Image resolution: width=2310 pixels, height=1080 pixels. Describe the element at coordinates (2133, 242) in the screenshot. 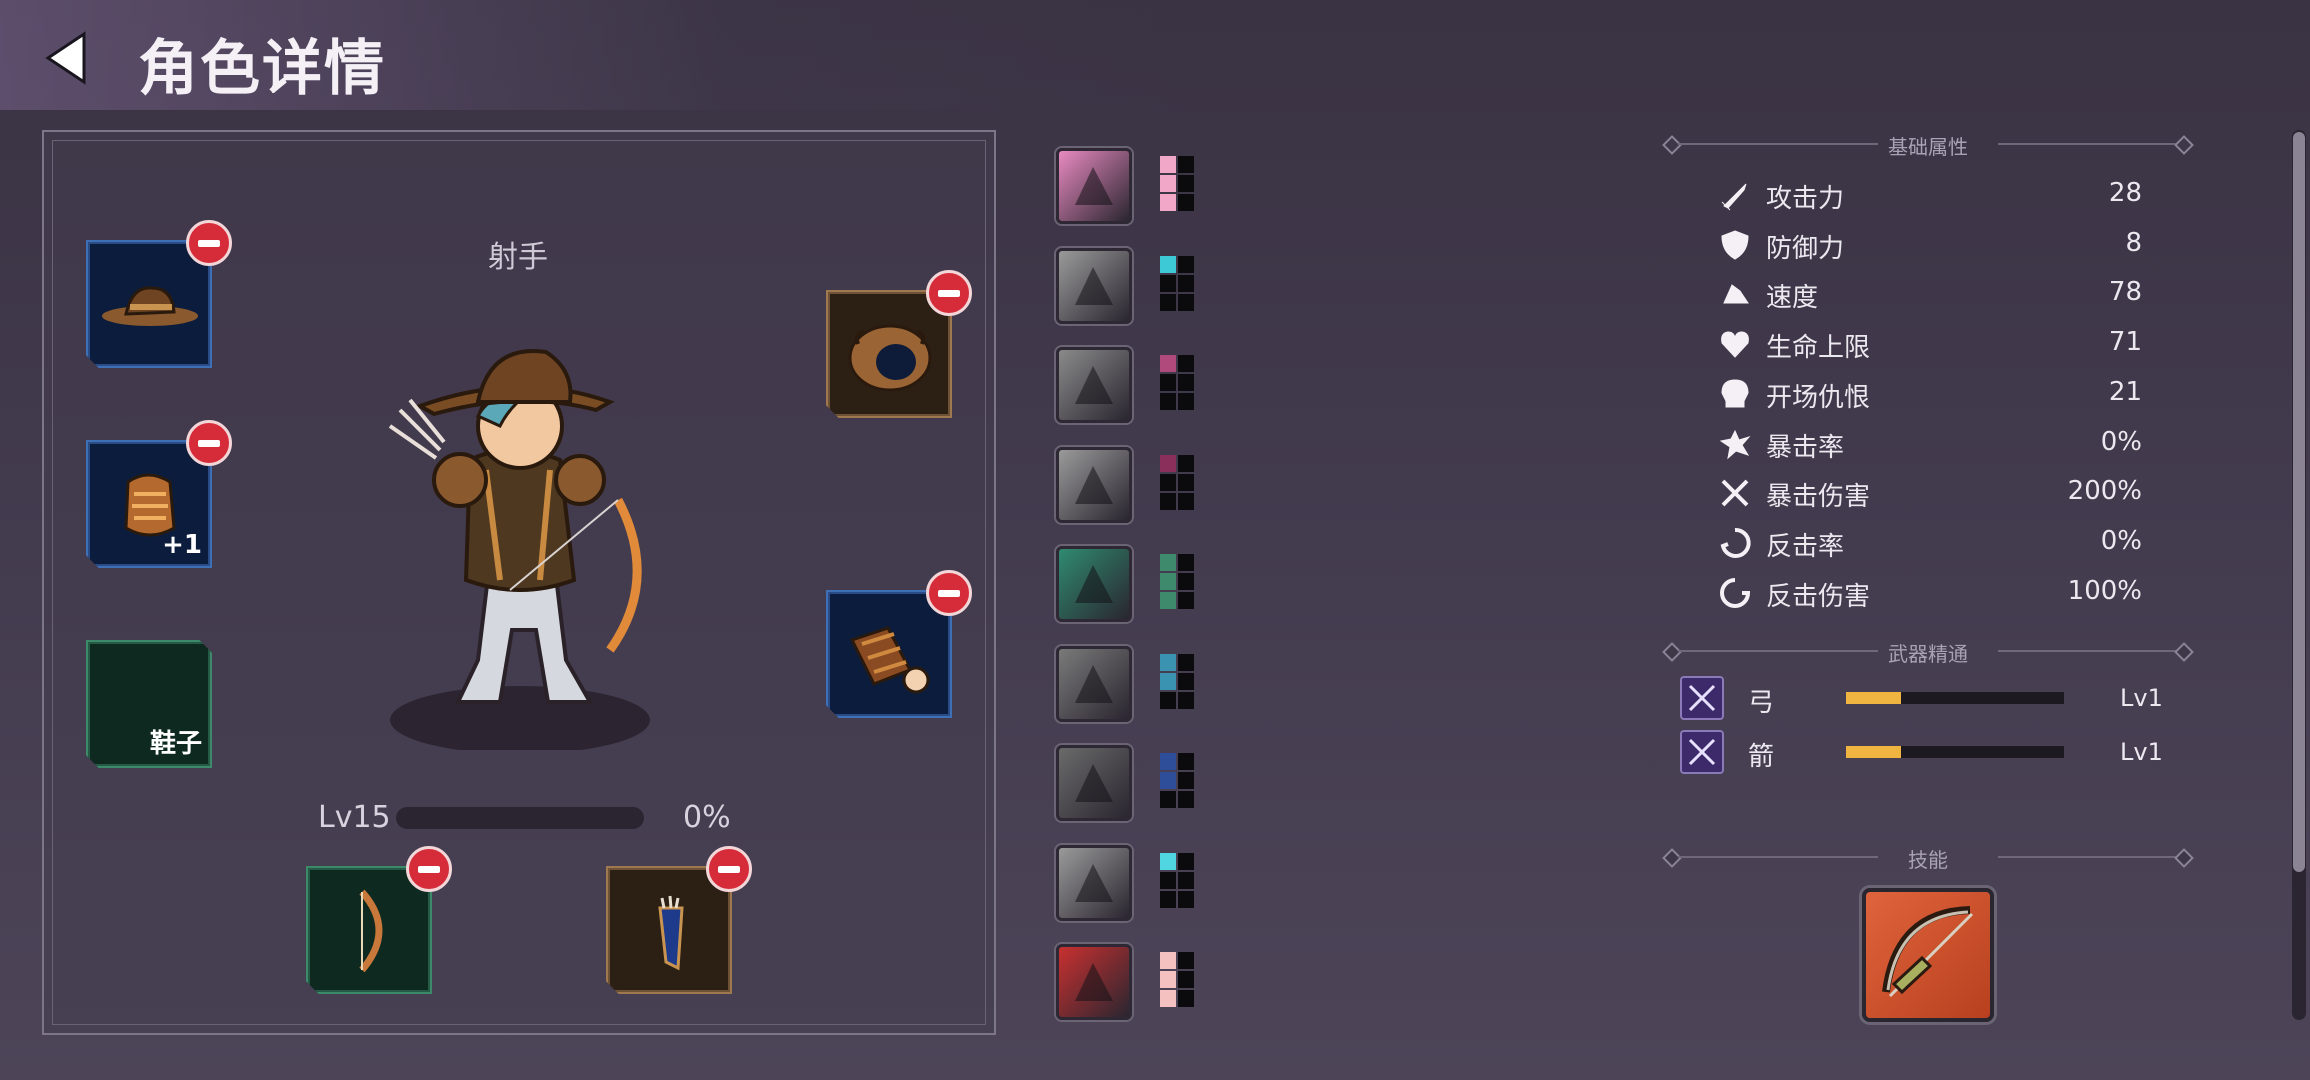

I see `stat-value: 8` at that location.